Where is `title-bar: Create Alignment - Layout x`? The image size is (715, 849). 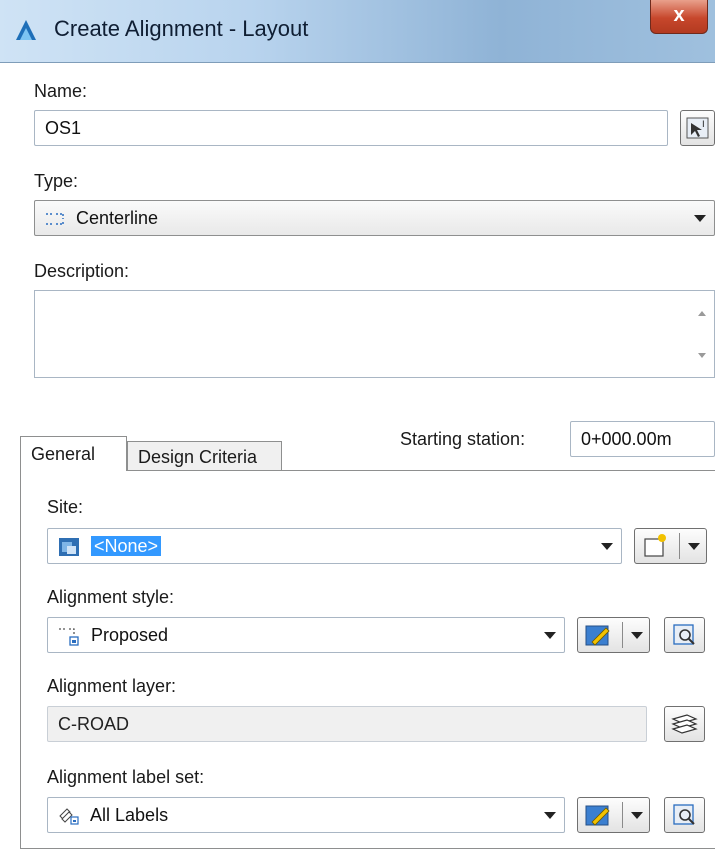 title-bar: Create Alignment - Layout x is located at coordinates (357, 31).